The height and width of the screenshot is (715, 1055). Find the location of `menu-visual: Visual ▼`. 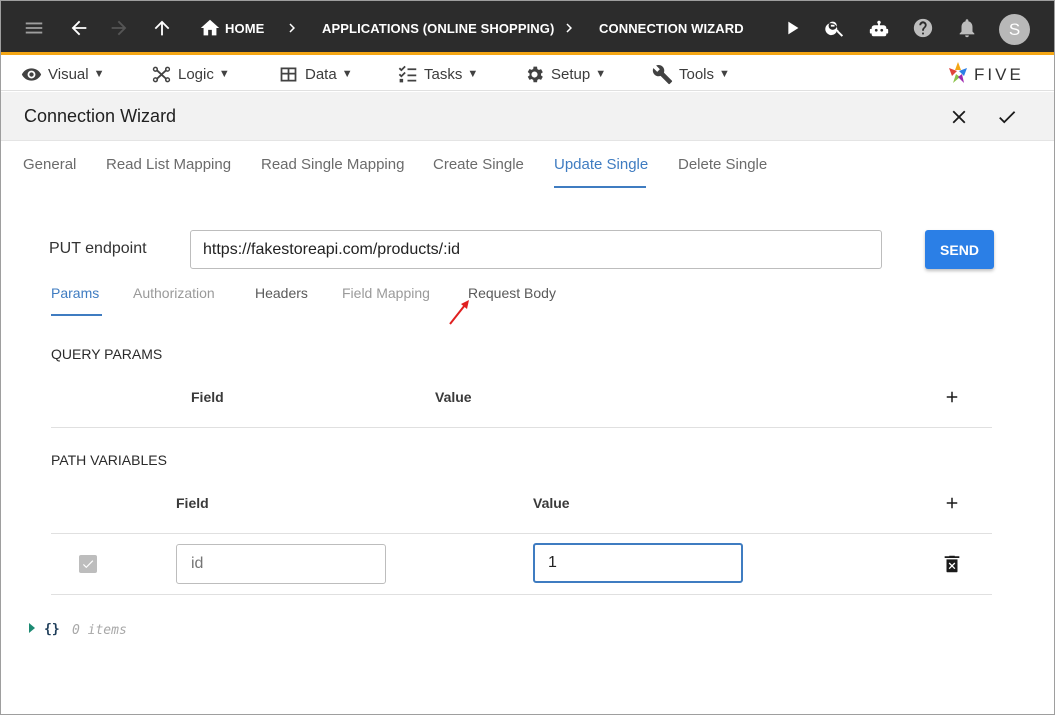

menu-visual: Visual ▼ is located at coordinates (62, 74).